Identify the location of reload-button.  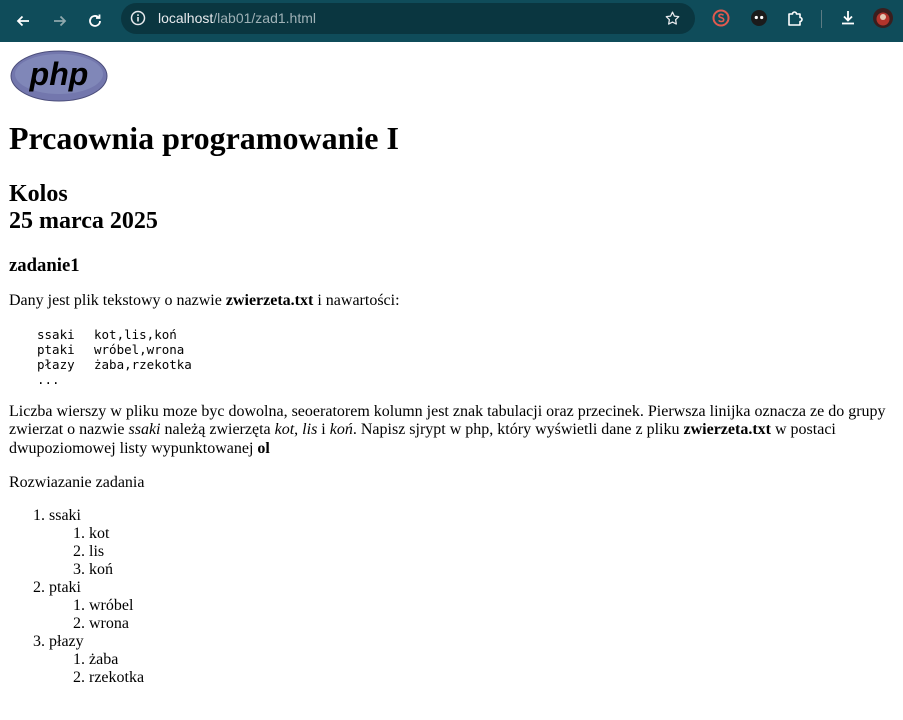
(95, 21).